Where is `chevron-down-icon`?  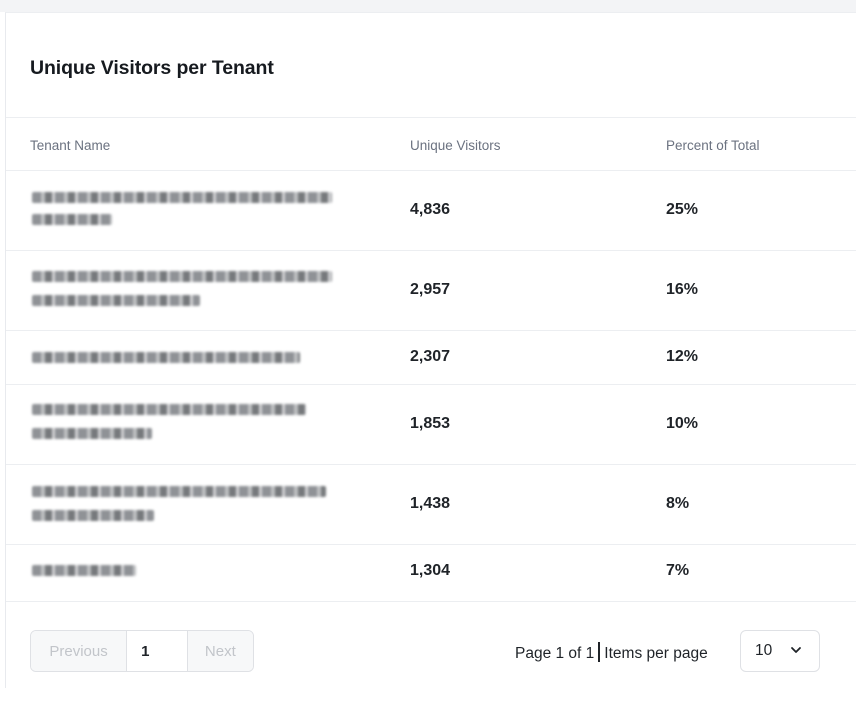 chevron-down-icon is located at coordinates (796, 650).